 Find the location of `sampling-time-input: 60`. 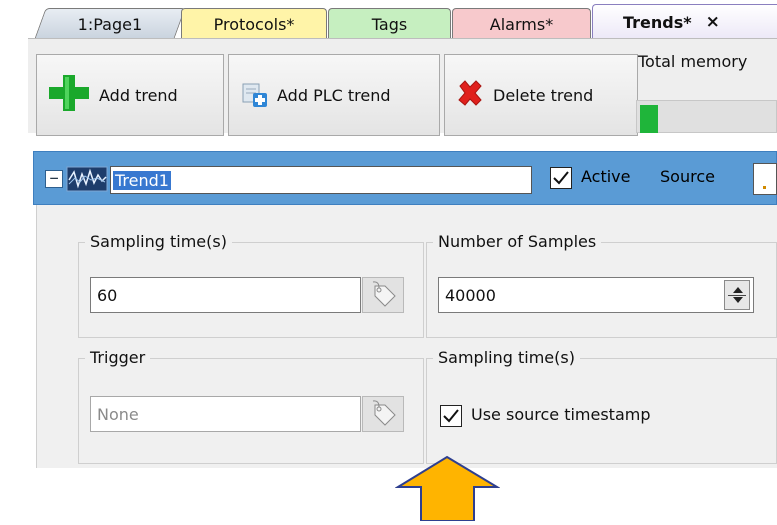

sampling-time-input: 60 is located at coordinates (225, 295).